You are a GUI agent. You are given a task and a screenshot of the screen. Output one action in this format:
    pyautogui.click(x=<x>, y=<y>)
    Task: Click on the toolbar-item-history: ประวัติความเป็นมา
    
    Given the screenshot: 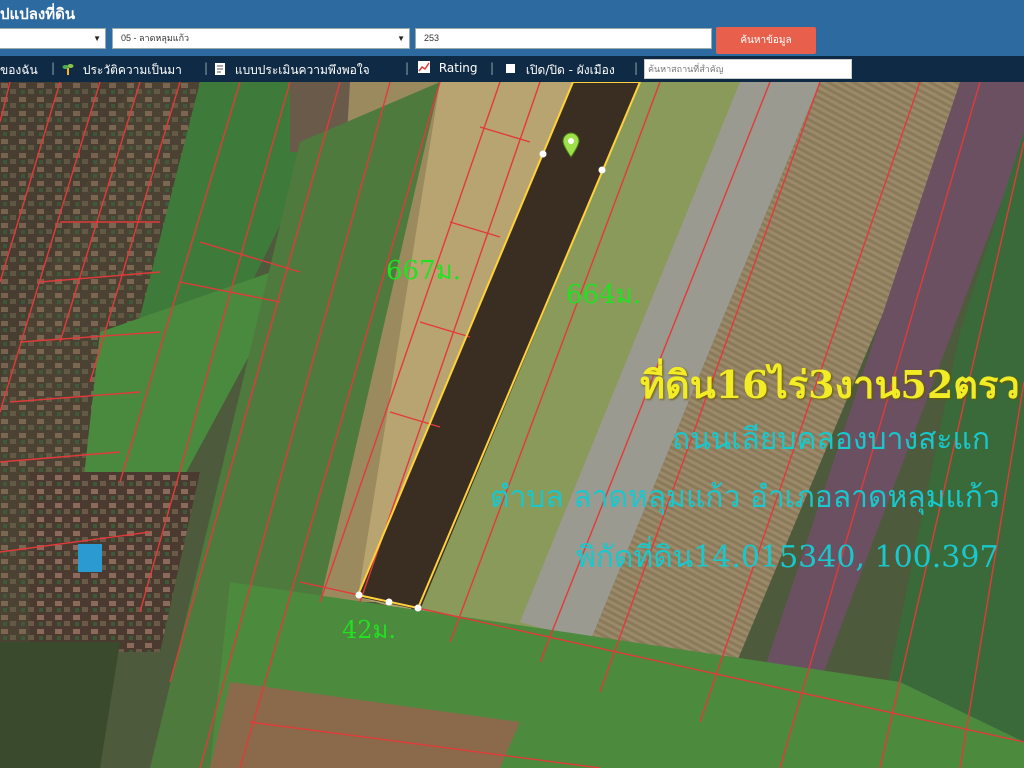 What is the action you would take?
    pyautogui.click(x=122, y=70)
    